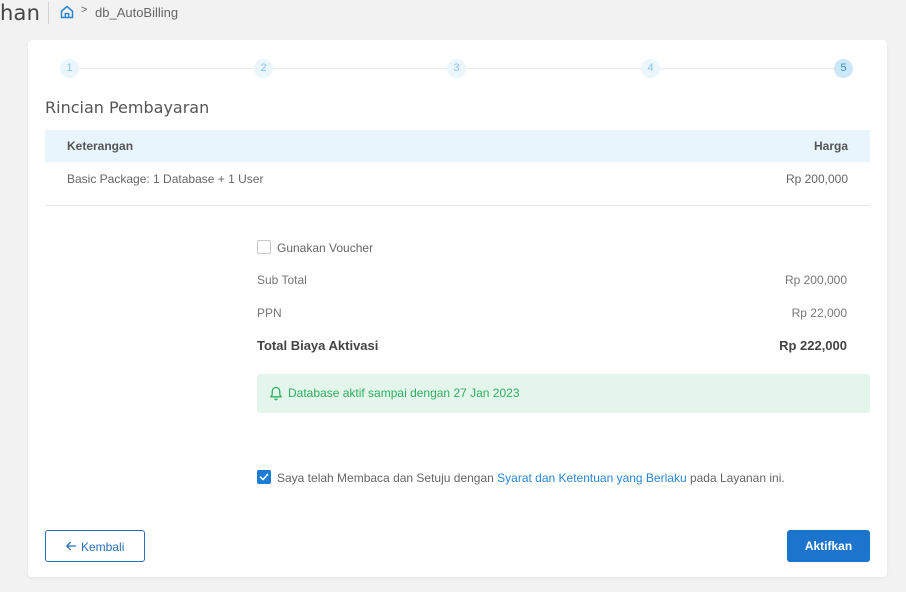 The image size is (906, 592). What do you see at coordinates (830, 146) in the screenshot?
I see `column-header-price: Harga` at bounding box center [830, 146].